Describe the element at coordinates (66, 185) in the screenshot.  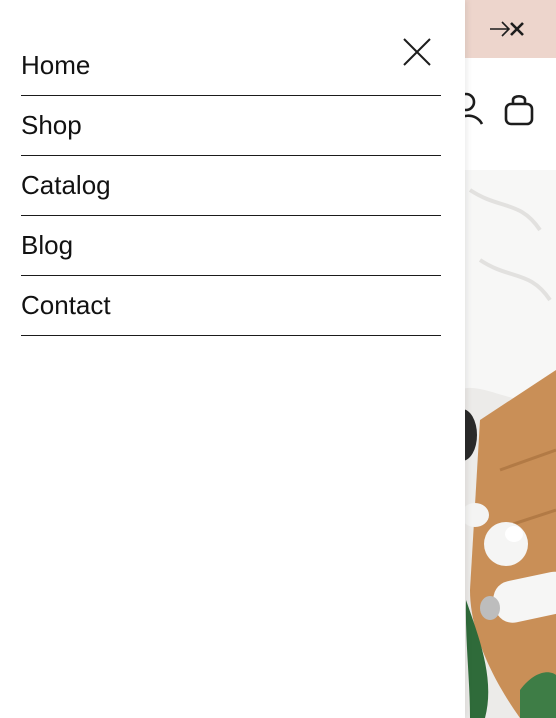
I see `menu-item-label: Catalog` at that location.